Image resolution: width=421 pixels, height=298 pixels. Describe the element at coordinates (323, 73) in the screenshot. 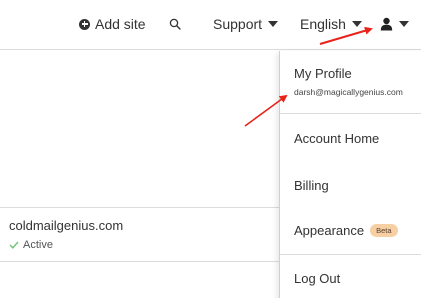

I see `my-profile-label: My Profile` at that location.